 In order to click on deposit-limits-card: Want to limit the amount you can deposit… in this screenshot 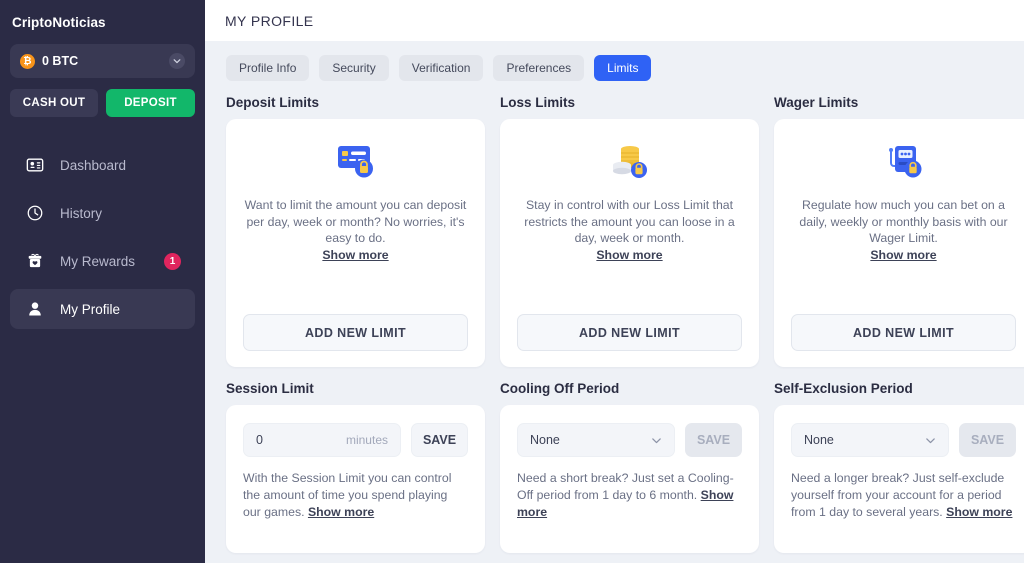, I will do `click(355, 243)`.